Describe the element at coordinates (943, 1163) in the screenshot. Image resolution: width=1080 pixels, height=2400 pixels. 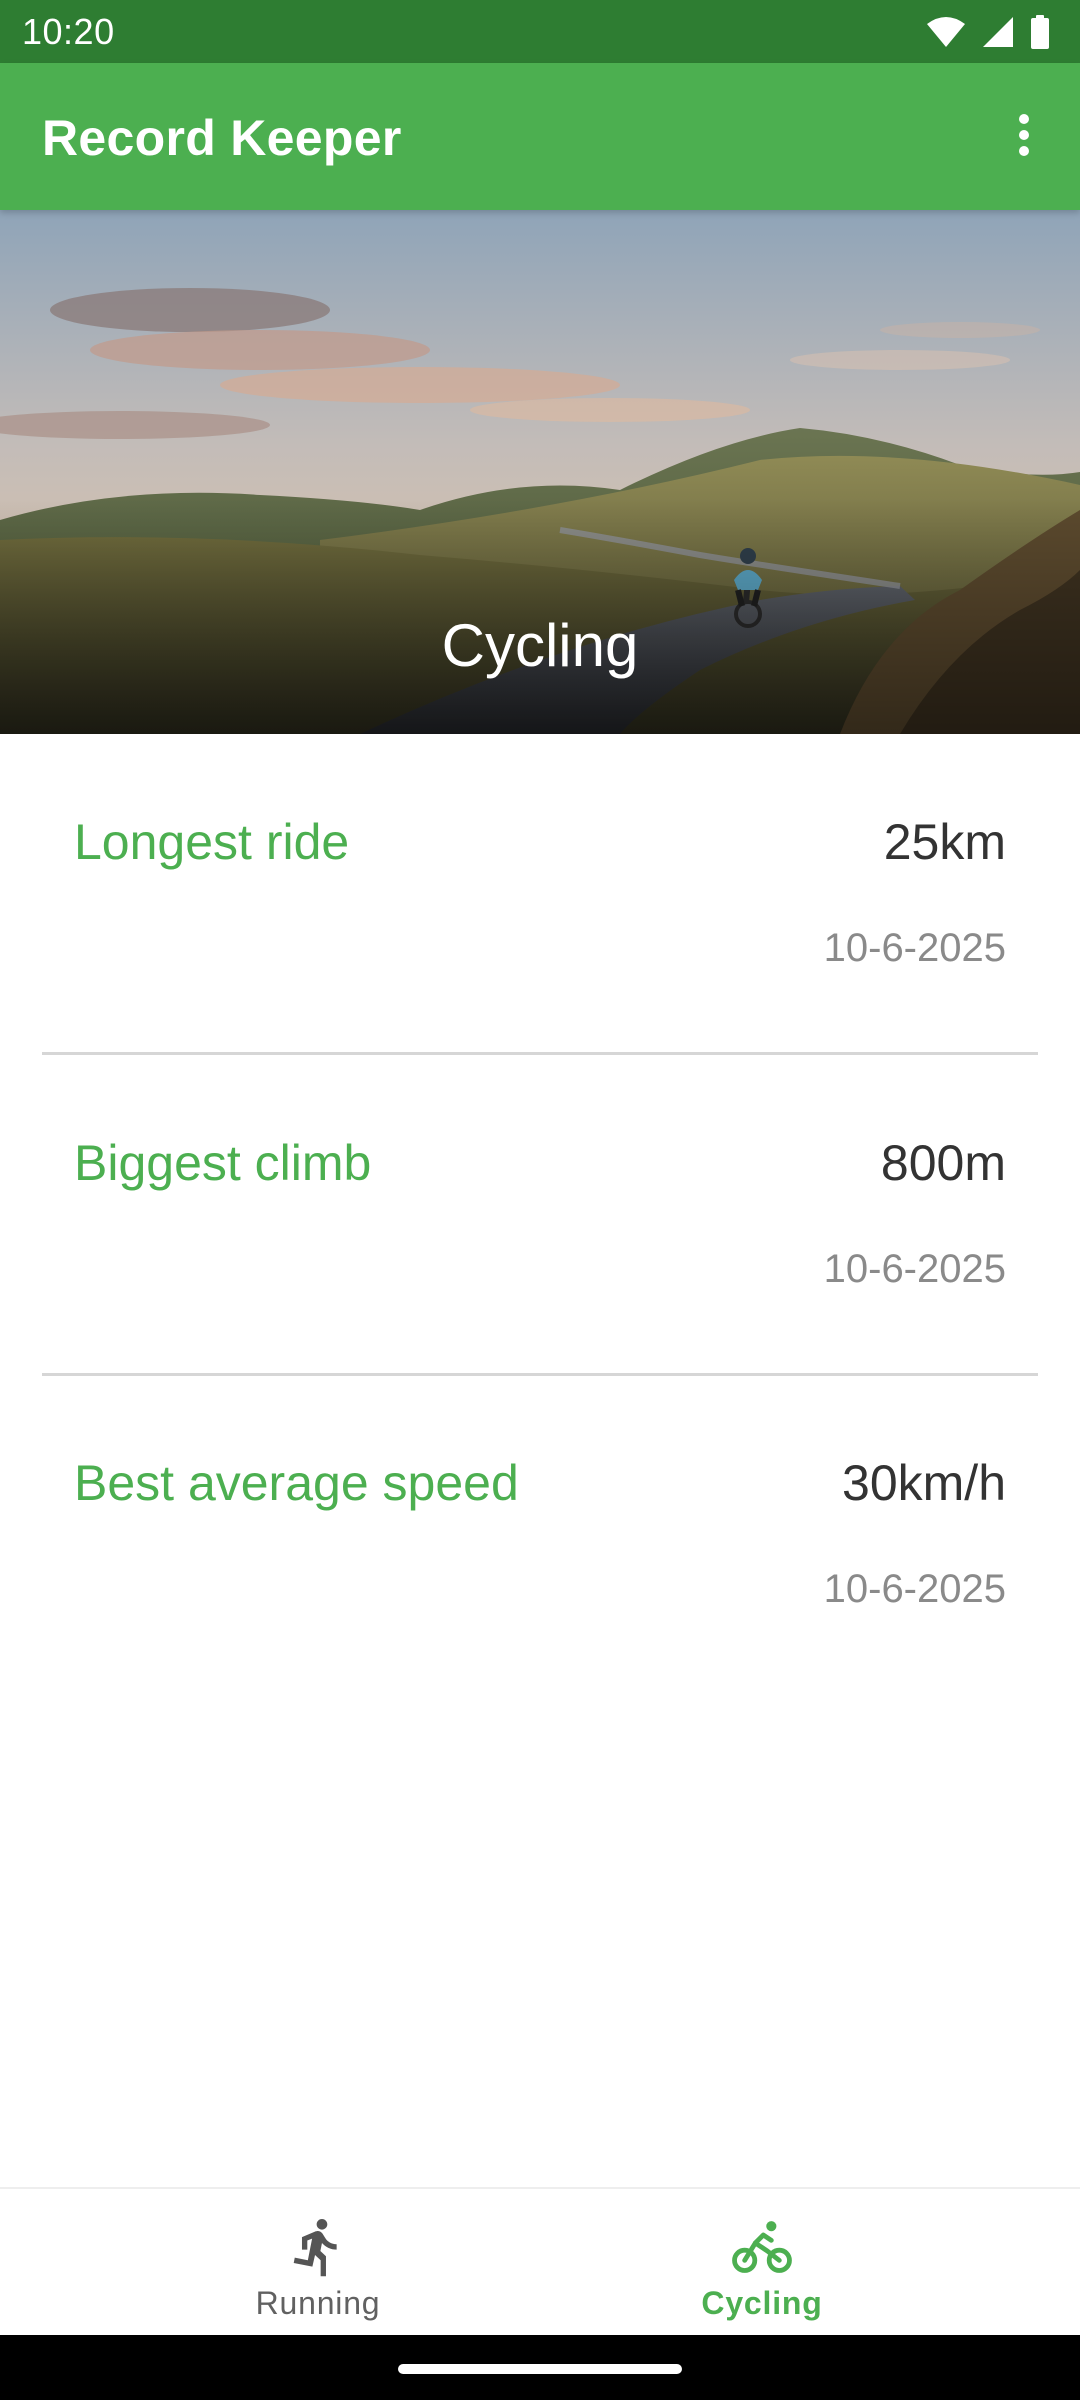
I see `record-value: 800m` at that location.